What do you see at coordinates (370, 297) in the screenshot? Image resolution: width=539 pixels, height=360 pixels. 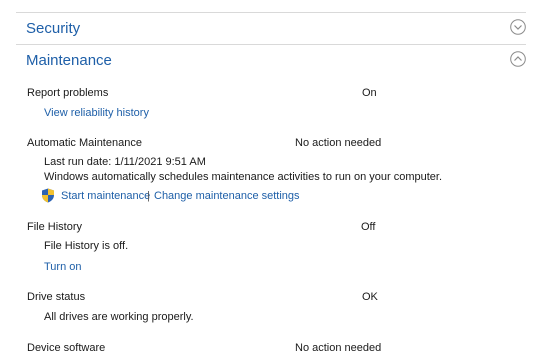 I see `drive-status-status: OK` at bounding box center [370, 297].